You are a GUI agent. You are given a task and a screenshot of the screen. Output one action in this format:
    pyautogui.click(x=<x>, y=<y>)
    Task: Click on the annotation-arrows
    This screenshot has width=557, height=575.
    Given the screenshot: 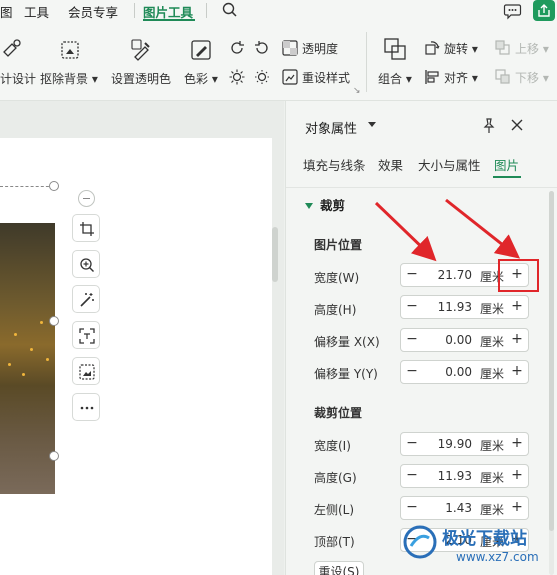 What is the action you would take?
    pyautogui.click(x=447, y=230)
    